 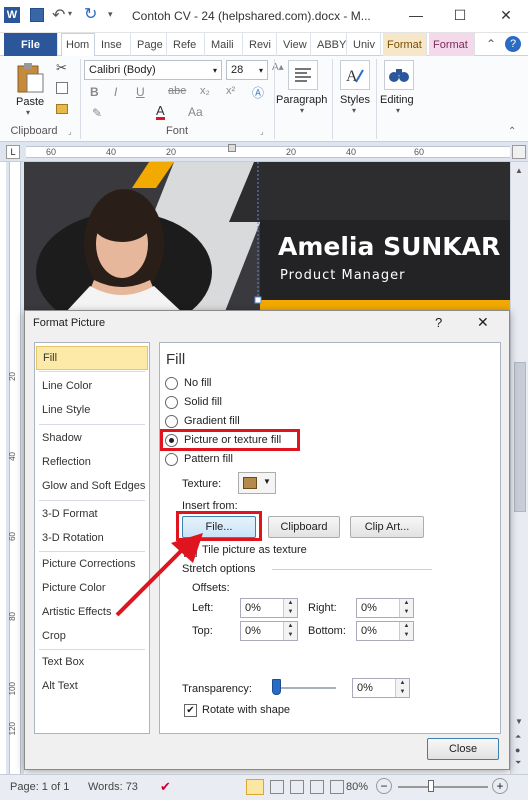 I want to click on tab-abbyy: ABBY, so click(x=330, y=44).